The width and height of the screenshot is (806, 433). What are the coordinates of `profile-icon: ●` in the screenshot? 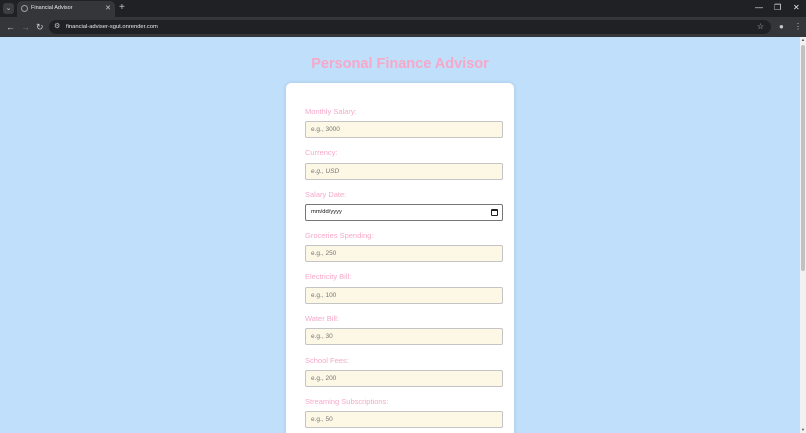 It's located at (781, 27).